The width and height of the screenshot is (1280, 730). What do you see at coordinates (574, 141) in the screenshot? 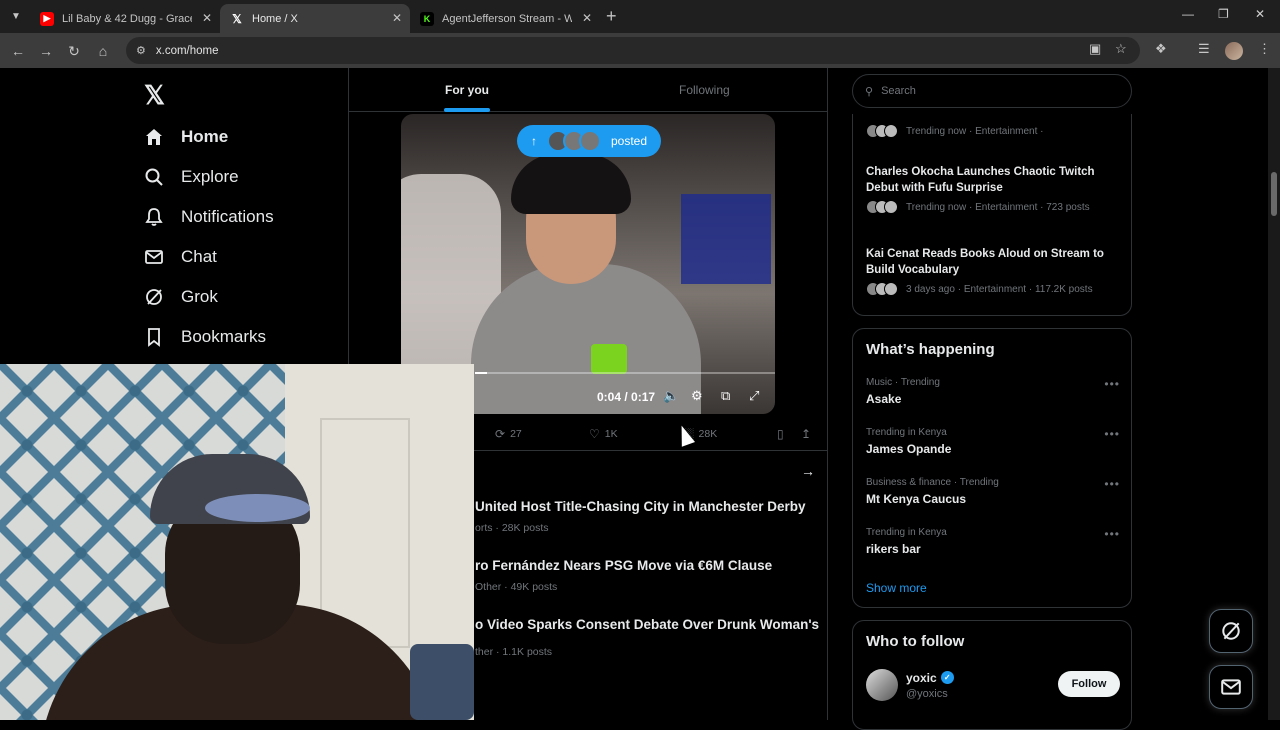
I see `posted-avatars` at bounding box center [574, 141].